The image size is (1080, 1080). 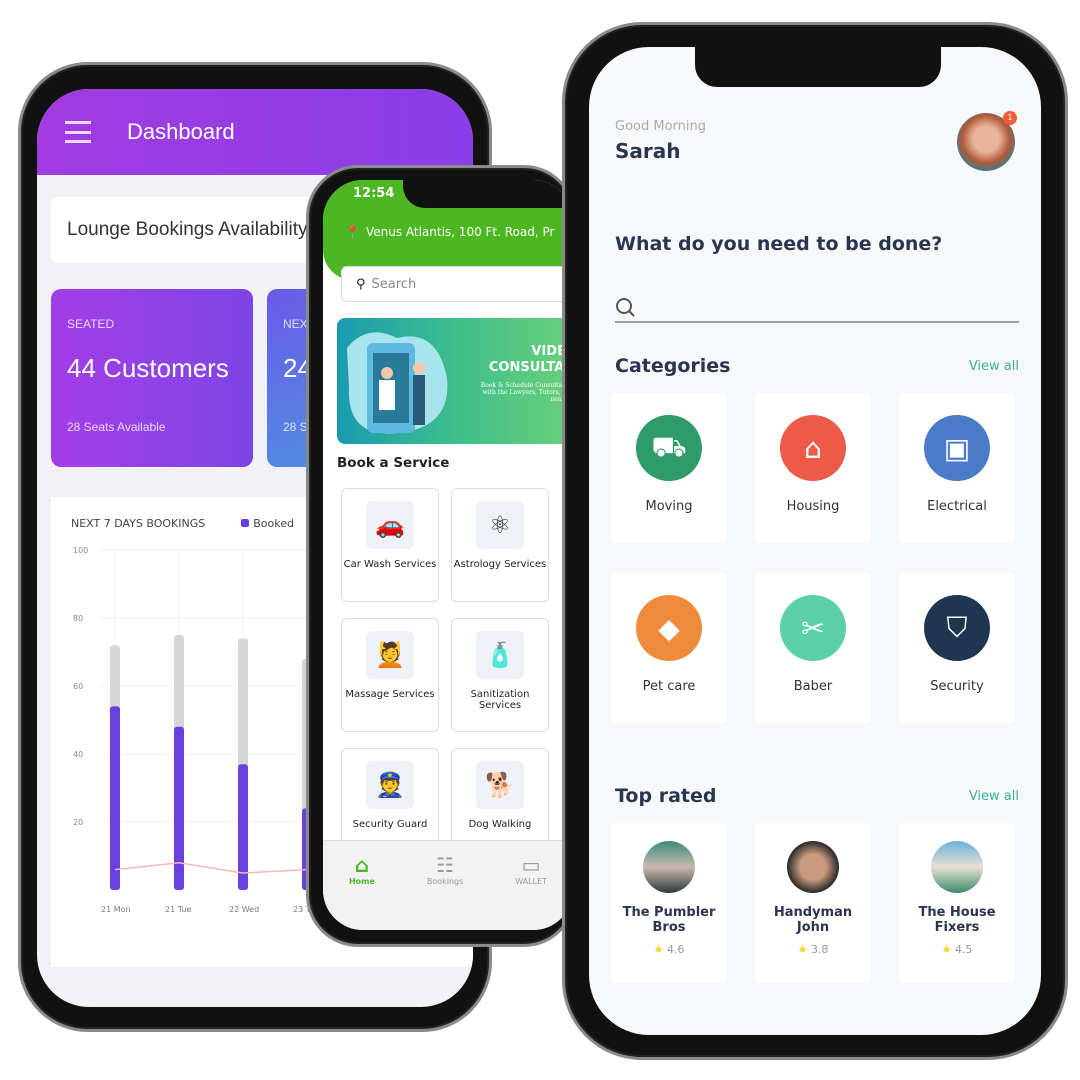 What do you see at coordinates (148, 368) in the screenshot?
I see `card-value: 44 Customers` at bounding box center [148, 368].